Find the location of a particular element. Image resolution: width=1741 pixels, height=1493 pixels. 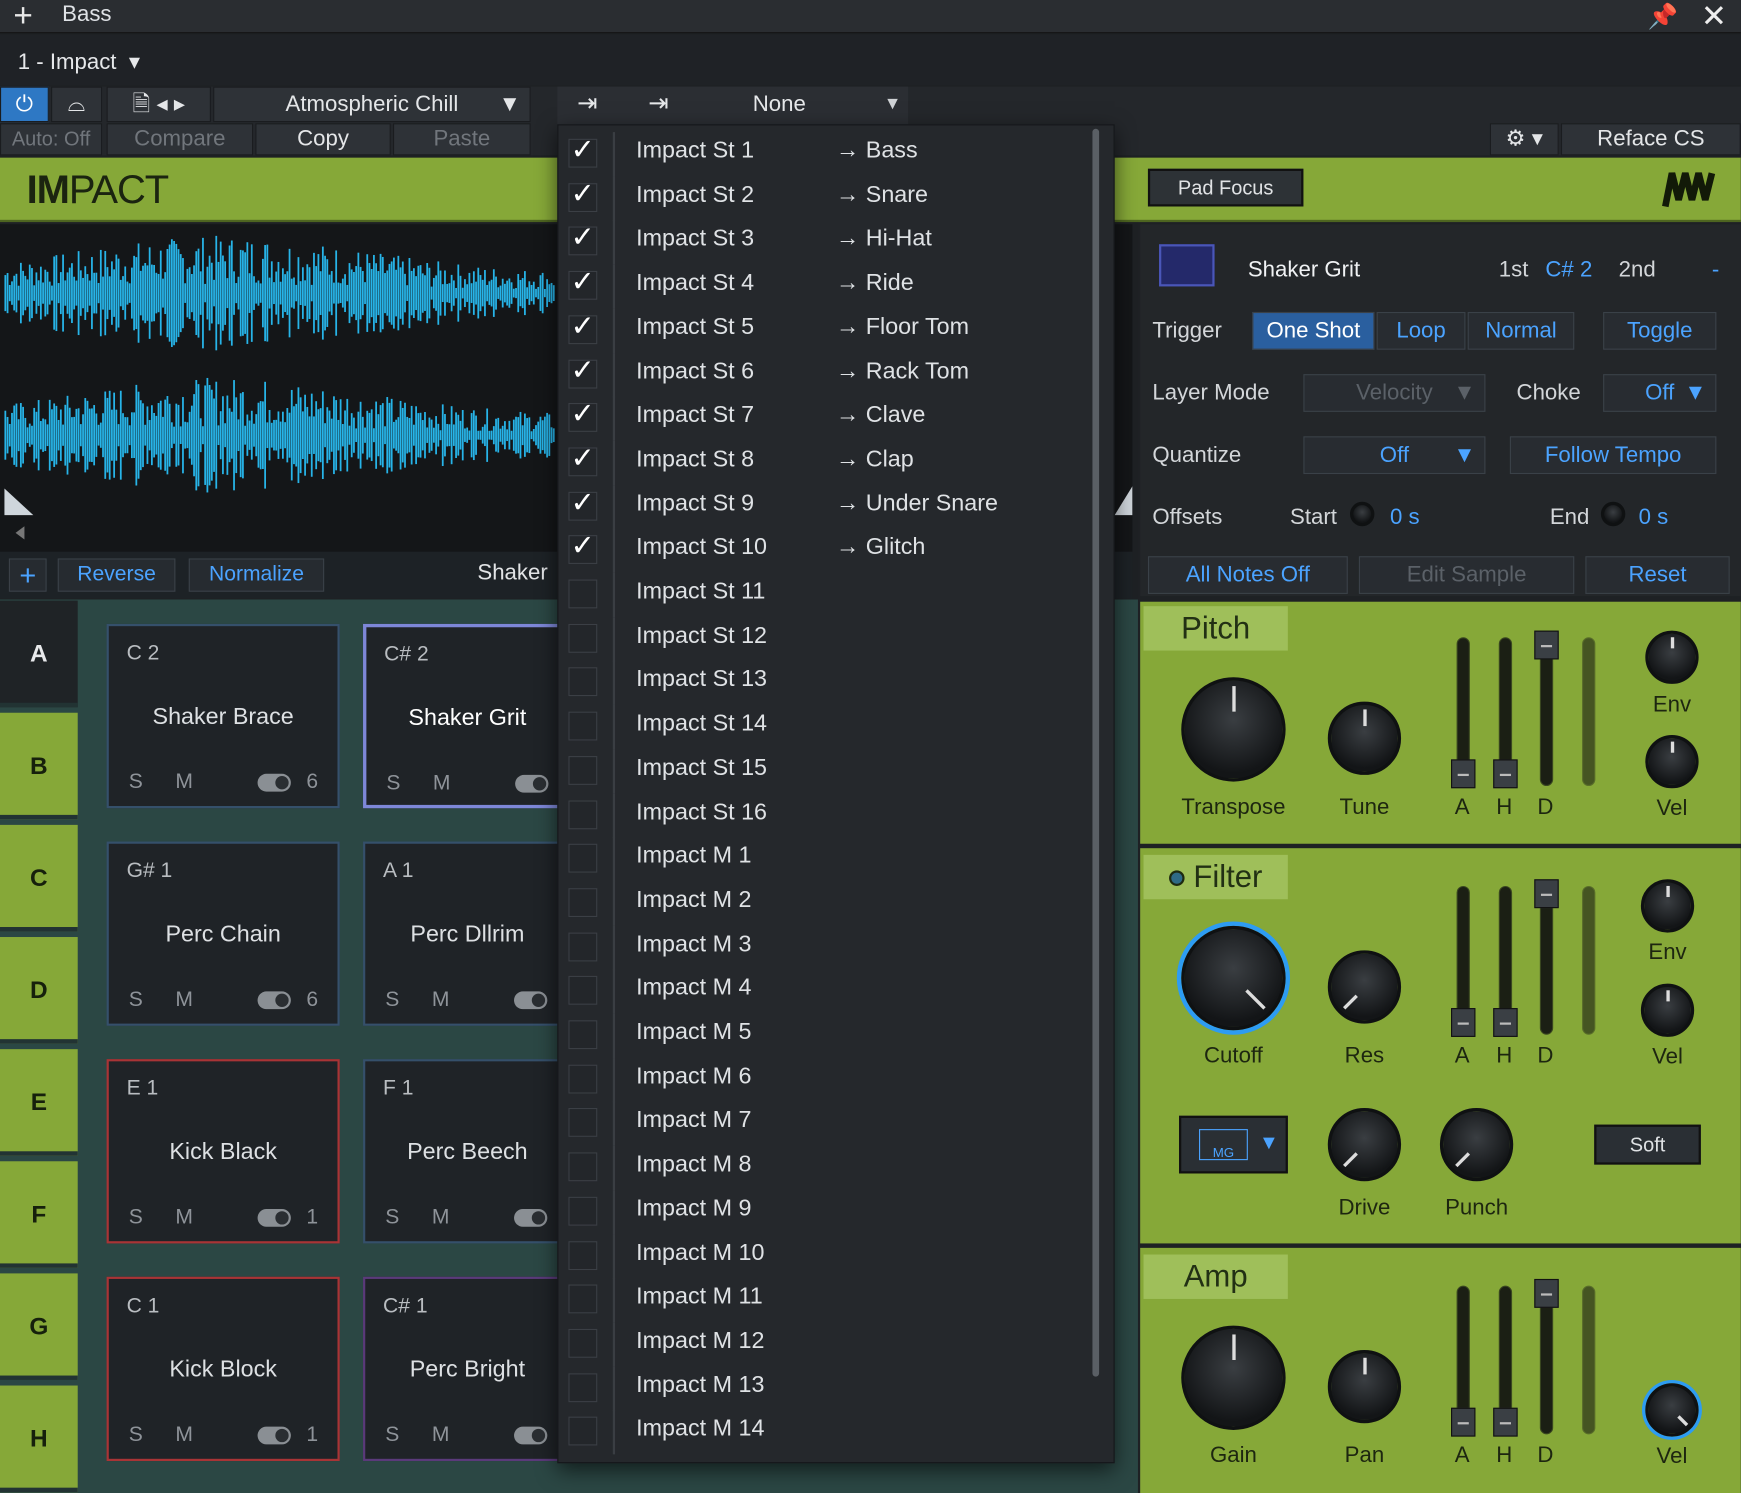

pitch-decay-fader is located at coordinates (1546, 712).